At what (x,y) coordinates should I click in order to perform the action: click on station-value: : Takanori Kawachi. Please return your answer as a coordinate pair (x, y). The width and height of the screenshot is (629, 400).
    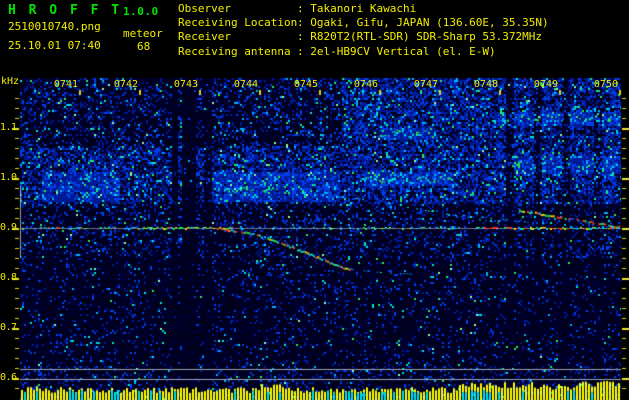
    Looking at the image, I should click on (357, 8).